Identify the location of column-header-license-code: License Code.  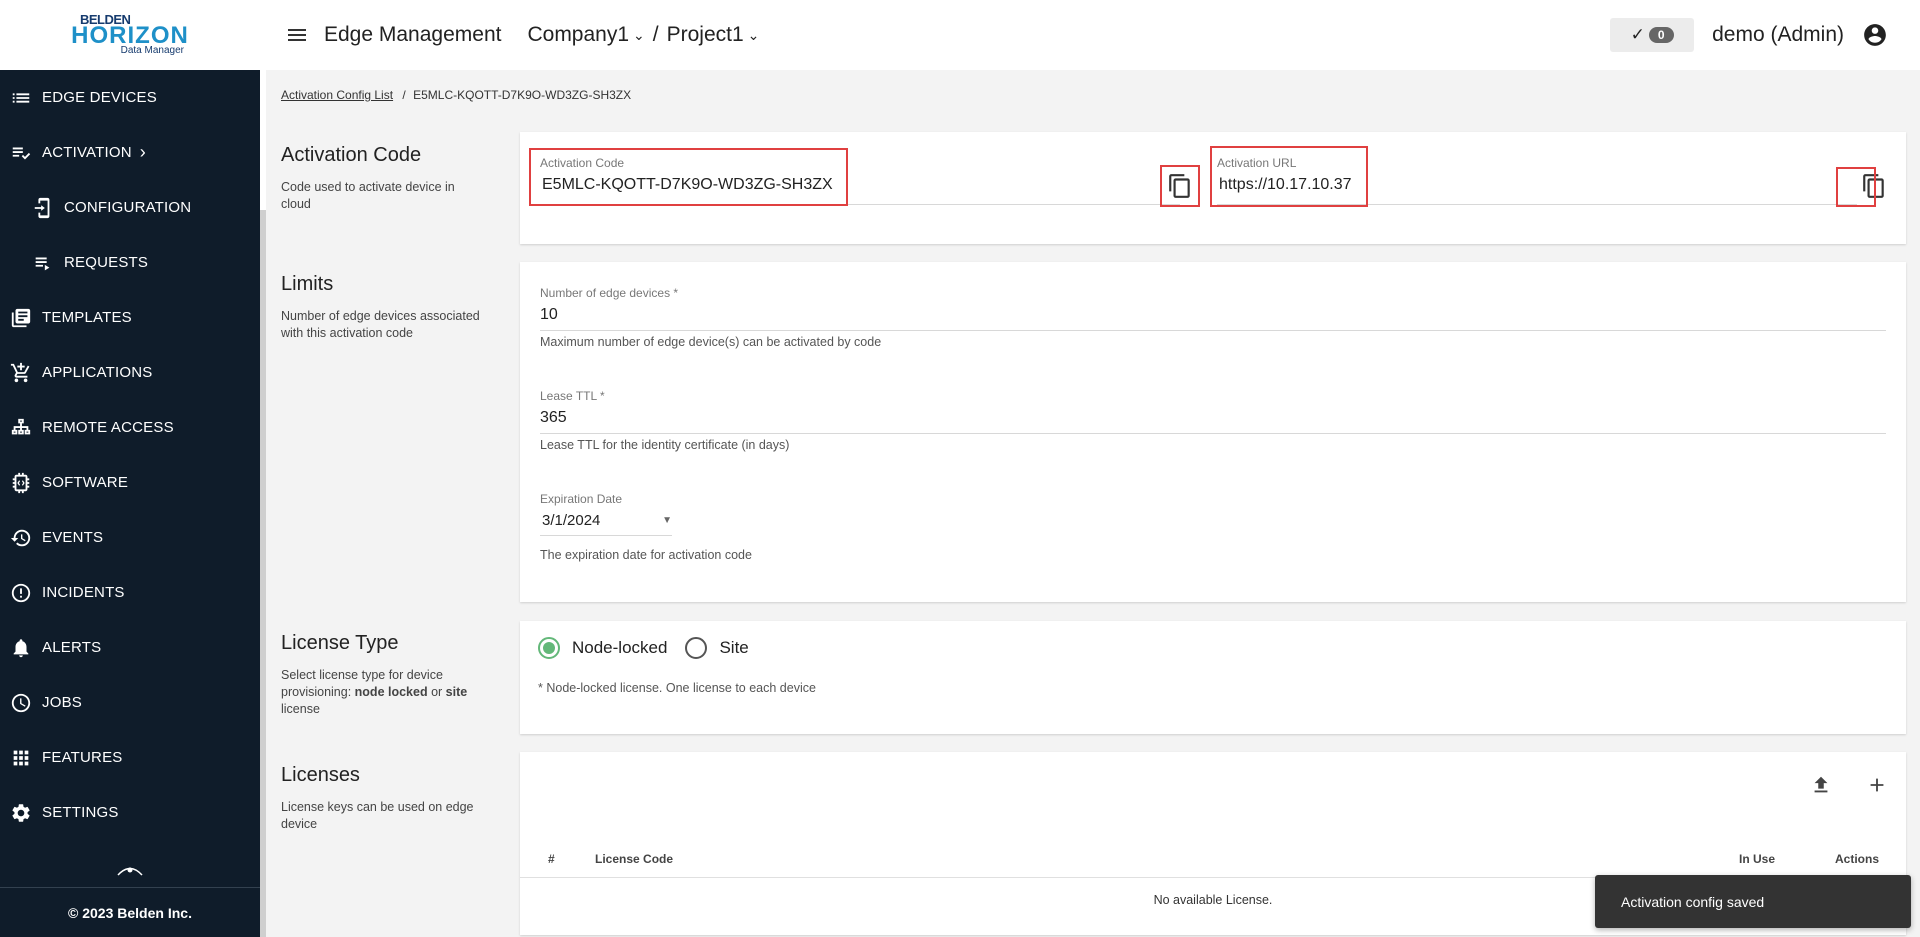
(634, 859).